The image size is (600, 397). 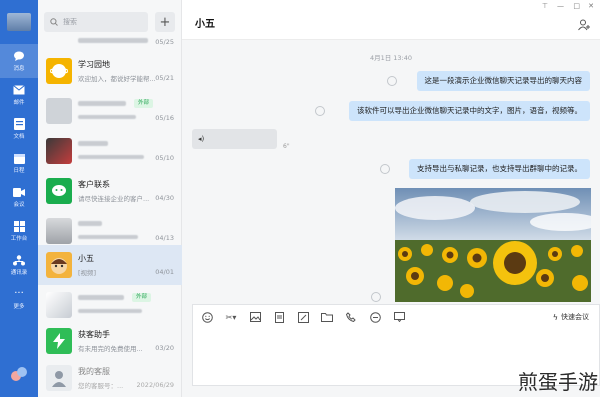 I want to click on mail-icon, so click(x=19, y=90).